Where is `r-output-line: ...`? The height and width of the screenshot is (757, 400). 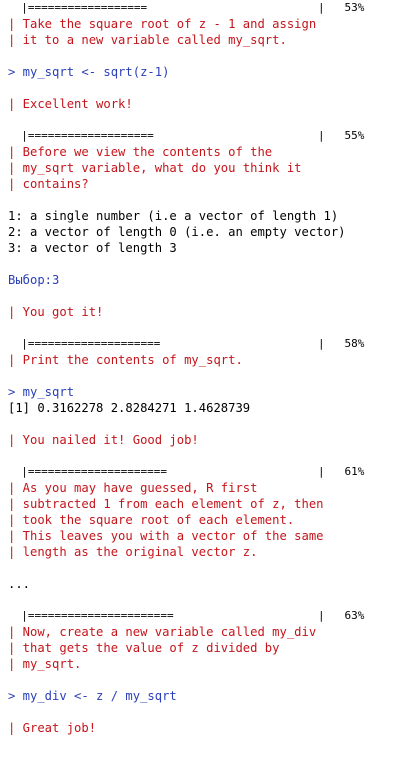 r-output-line: ... is located at coordinates (19, 584).